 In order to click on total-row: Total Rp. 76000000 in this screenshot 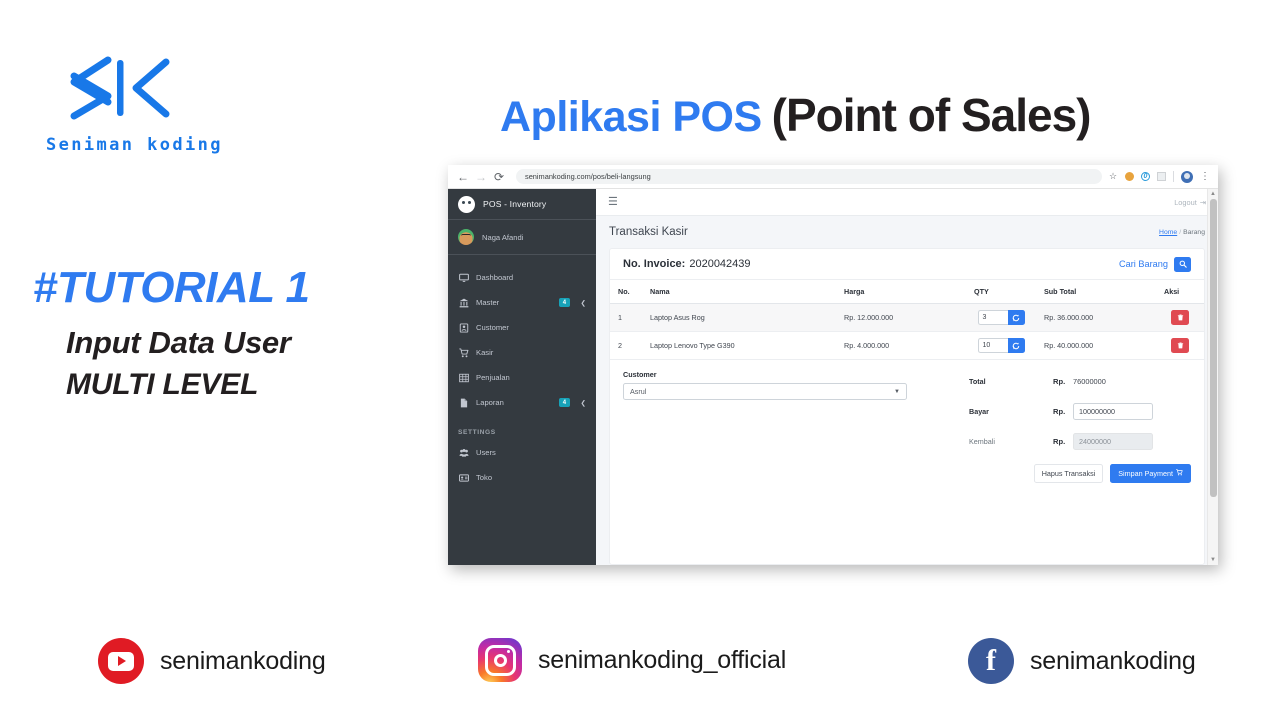, I will do `click(1080, 381)`.